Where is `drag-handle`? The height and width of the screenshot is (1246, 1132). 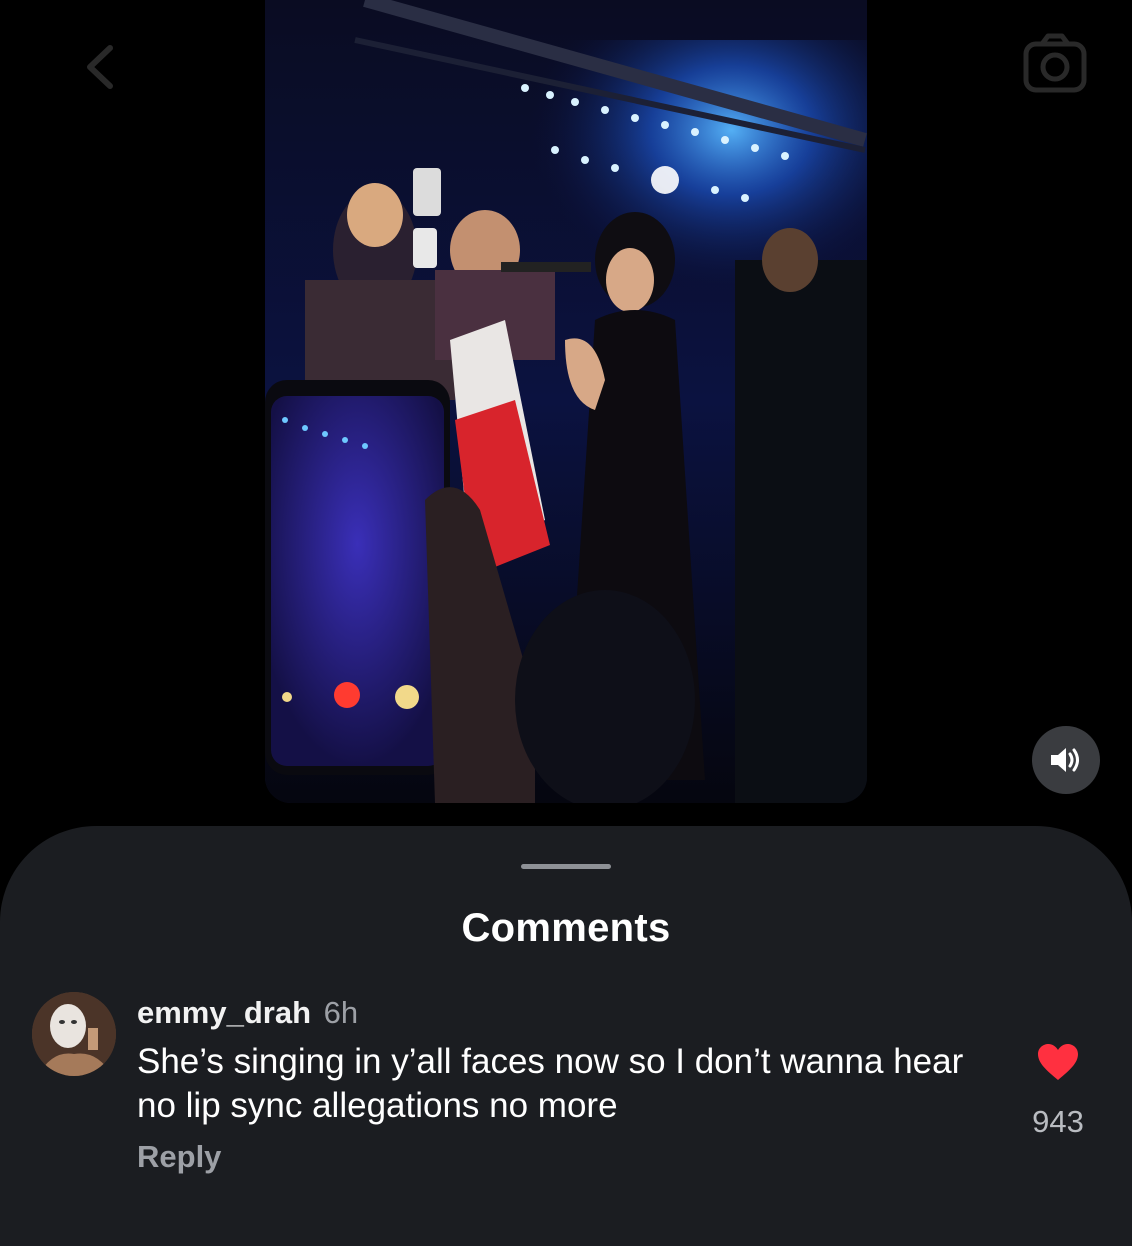 drag-handle is located at coordinates (566, 866).